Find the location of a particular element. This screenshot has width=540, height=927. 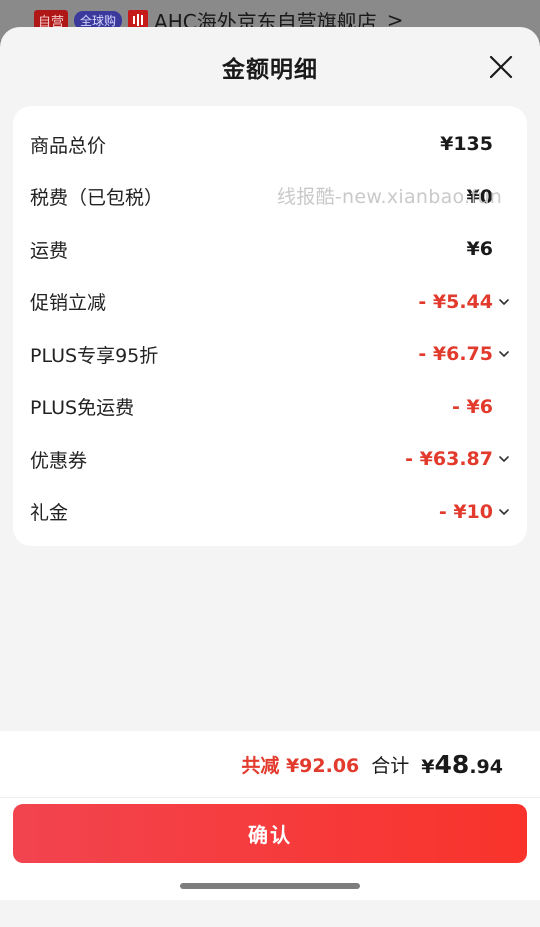

breakdown-row: 商品总价 ¥135 is located at coordinates (270, 144).